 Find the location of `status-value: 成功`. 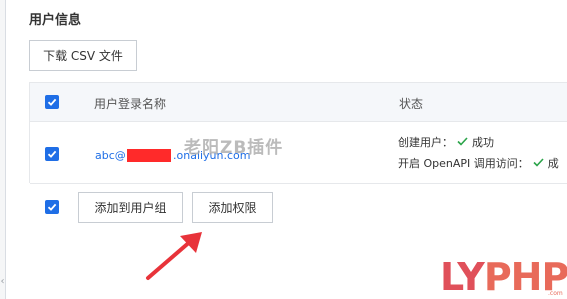

status-value: 成功 is located at coordinates (483, 142).